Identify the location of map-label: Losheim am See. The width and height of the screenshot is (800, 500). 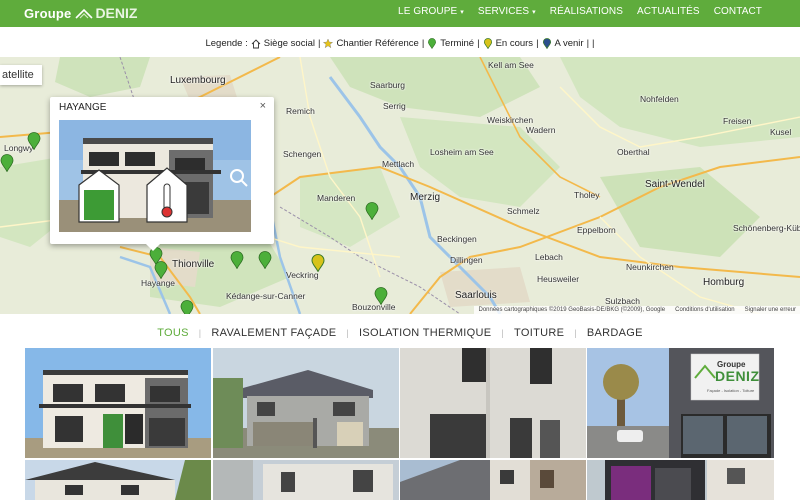
(462, 152).